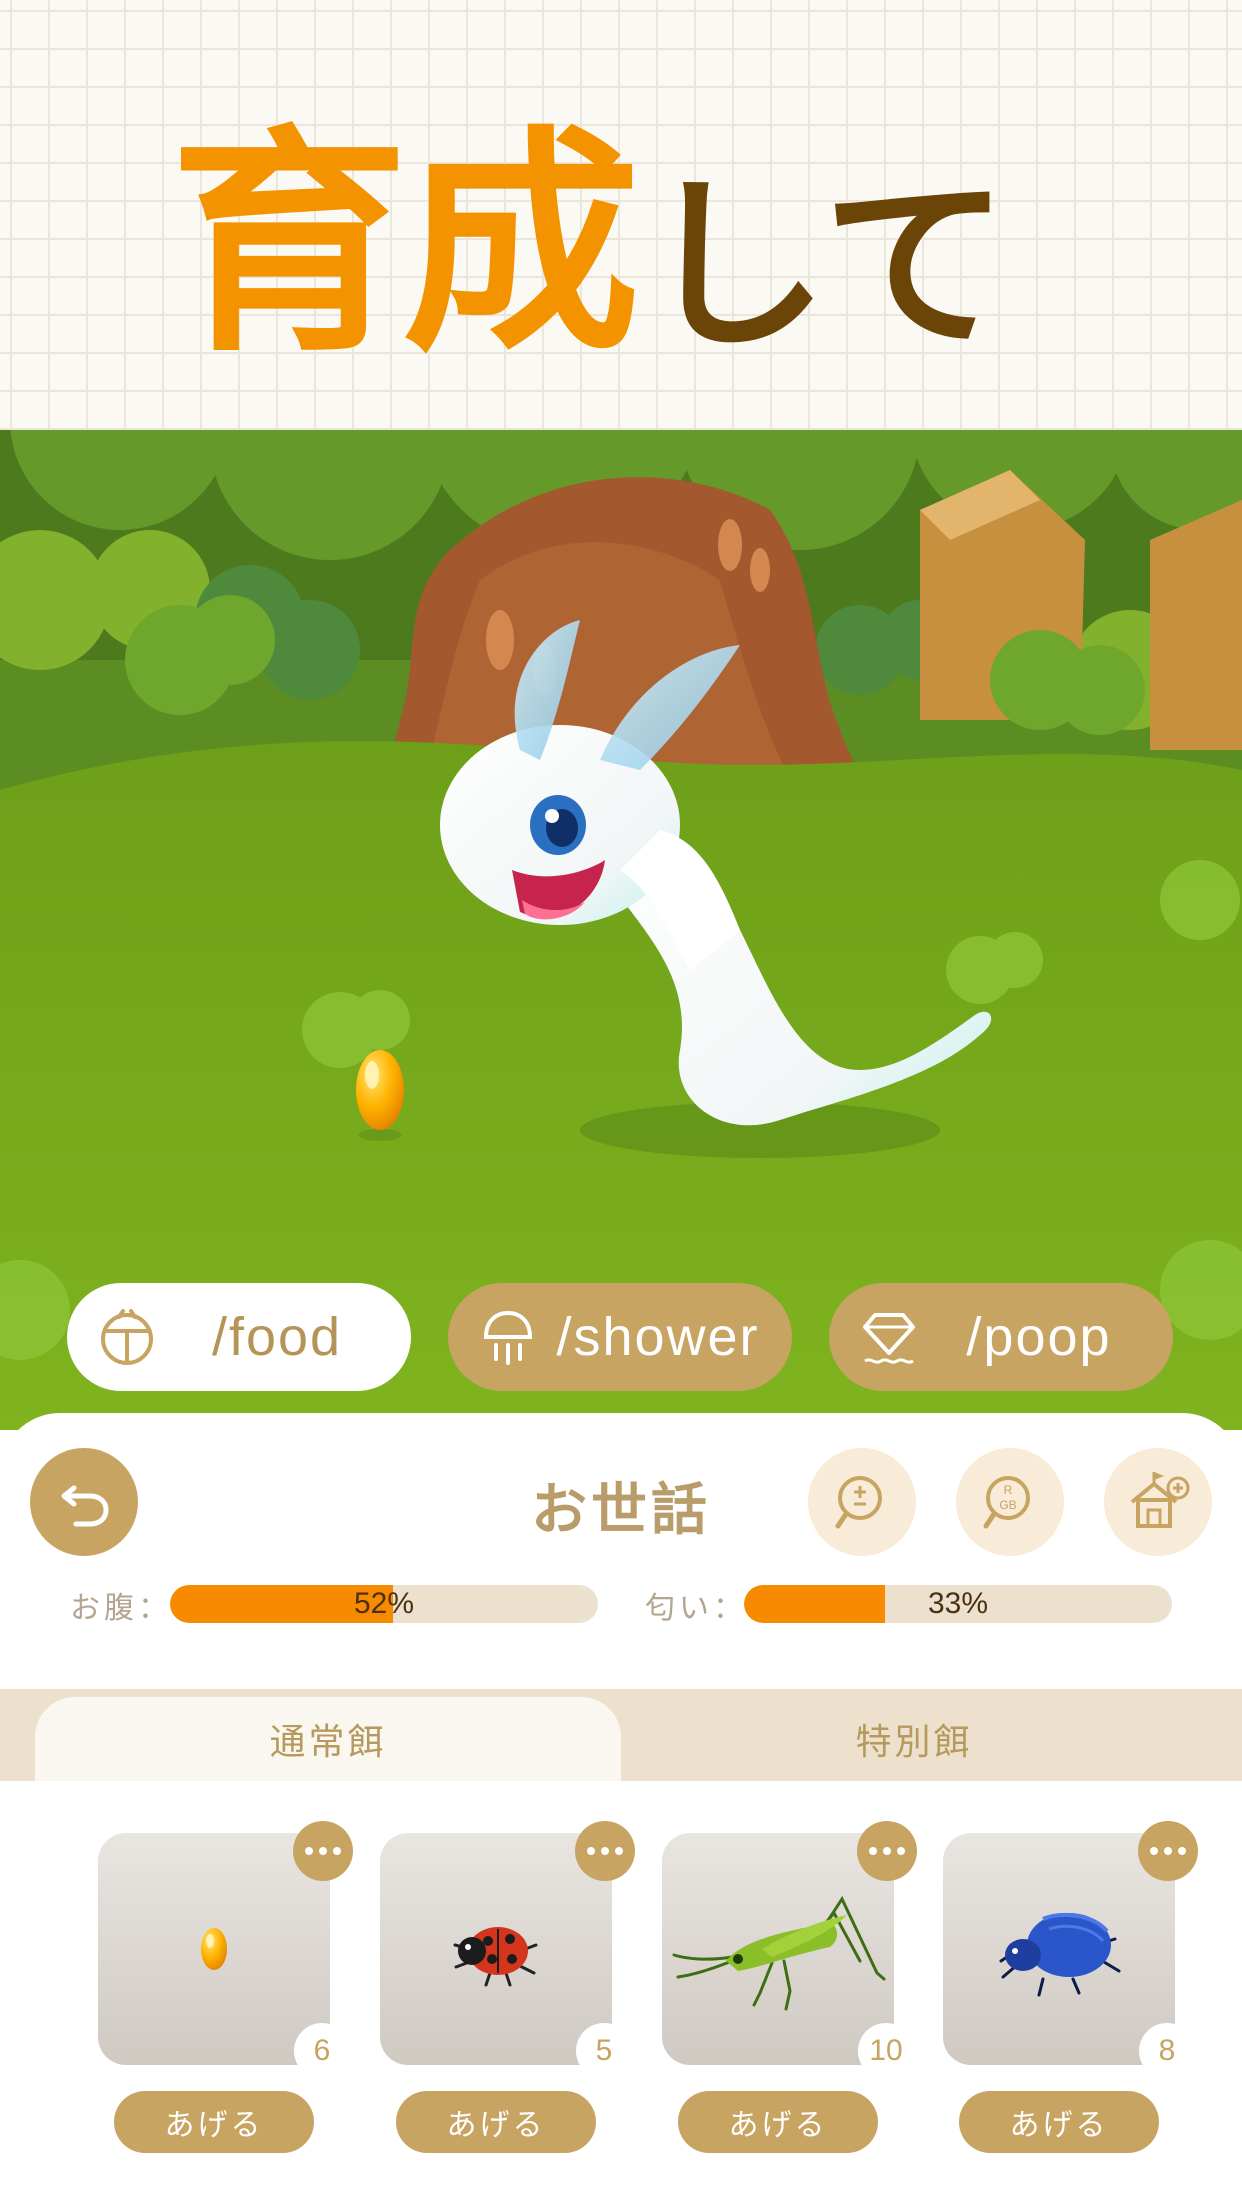 The width and height of the screenshot is (1242, 2208). Describe the element at coordinates (658, 1337) in the screenshot. I see `shower-action-label: /shower` at that location.